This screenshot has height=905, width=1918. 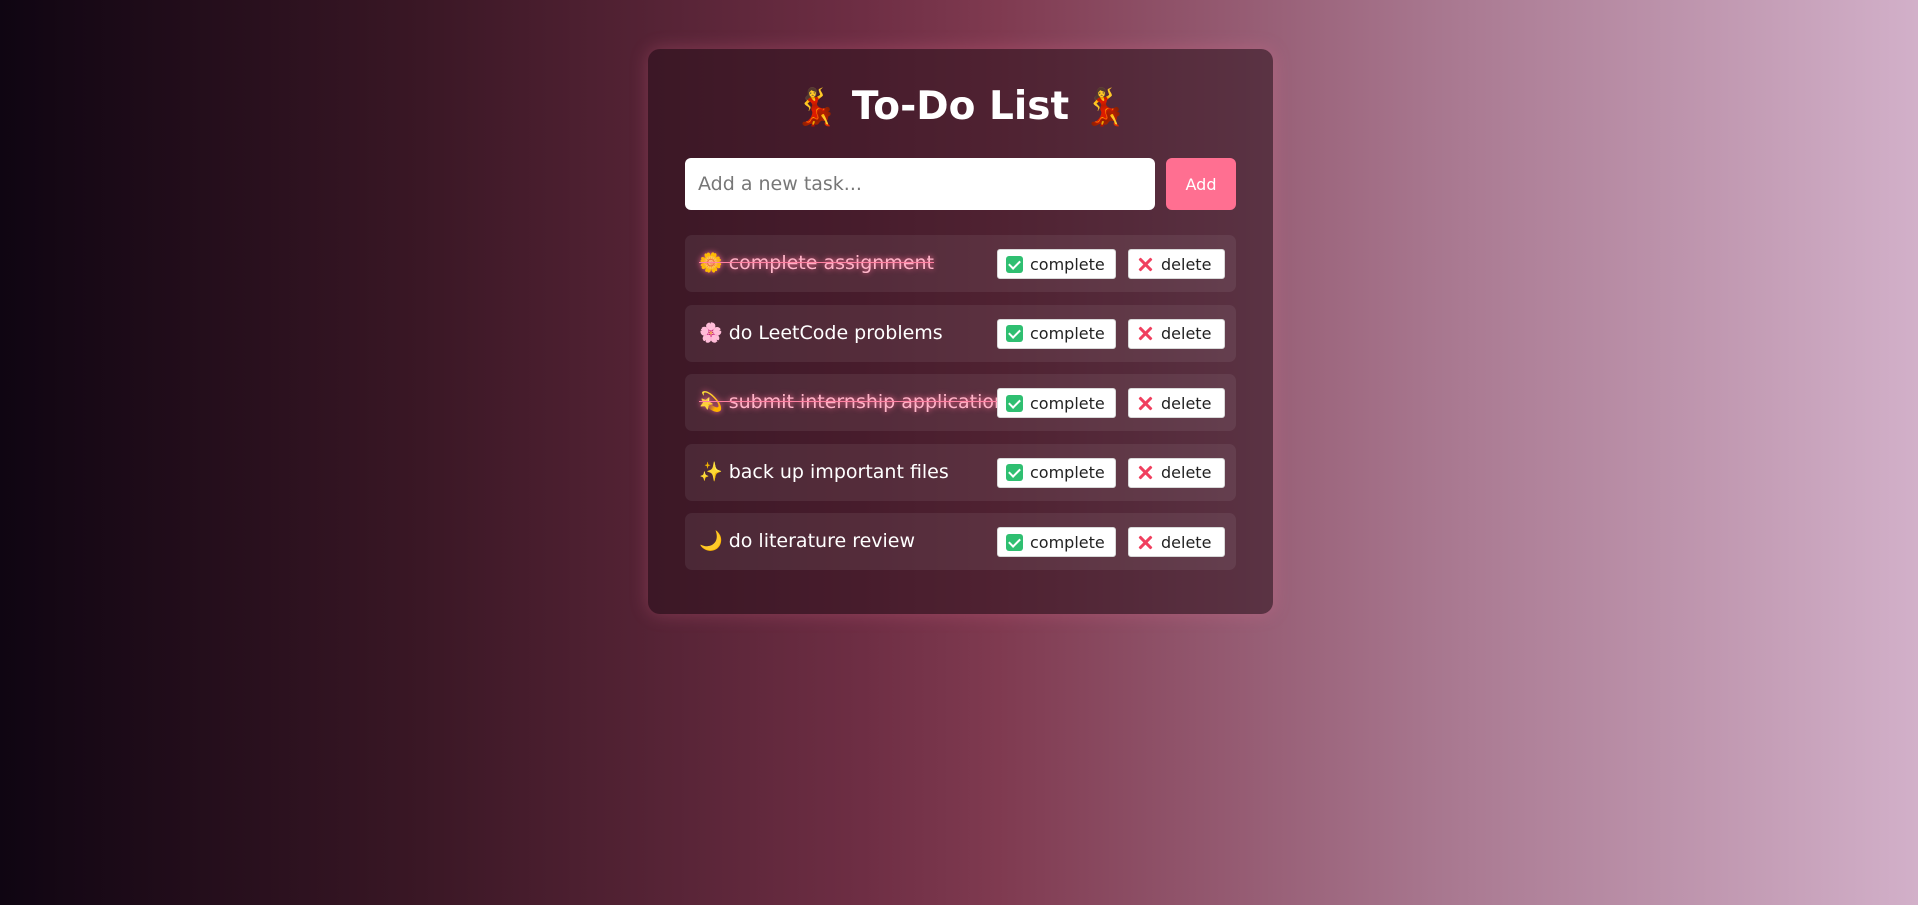 I want to click on add-button: Add, so click(x=1201, y=184).